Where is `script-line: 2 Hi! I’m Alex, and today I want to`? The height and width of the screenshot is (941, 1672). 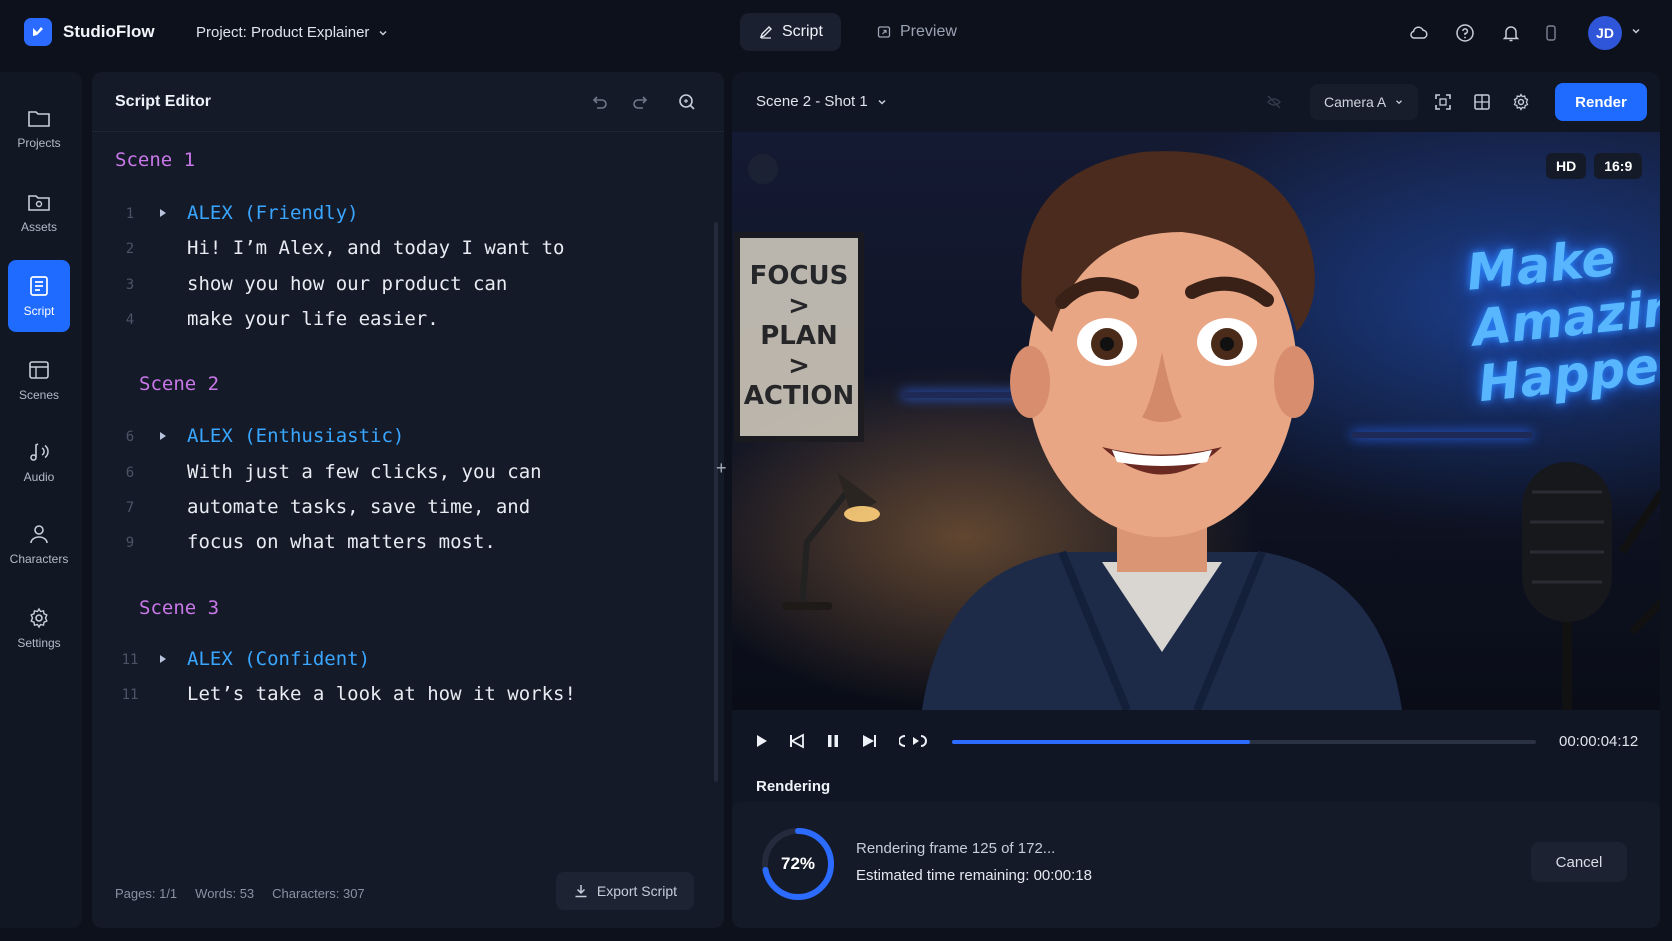 script-line: 2 Hi! I’m Alex, and today I want to is located at coordinates (402, 249).